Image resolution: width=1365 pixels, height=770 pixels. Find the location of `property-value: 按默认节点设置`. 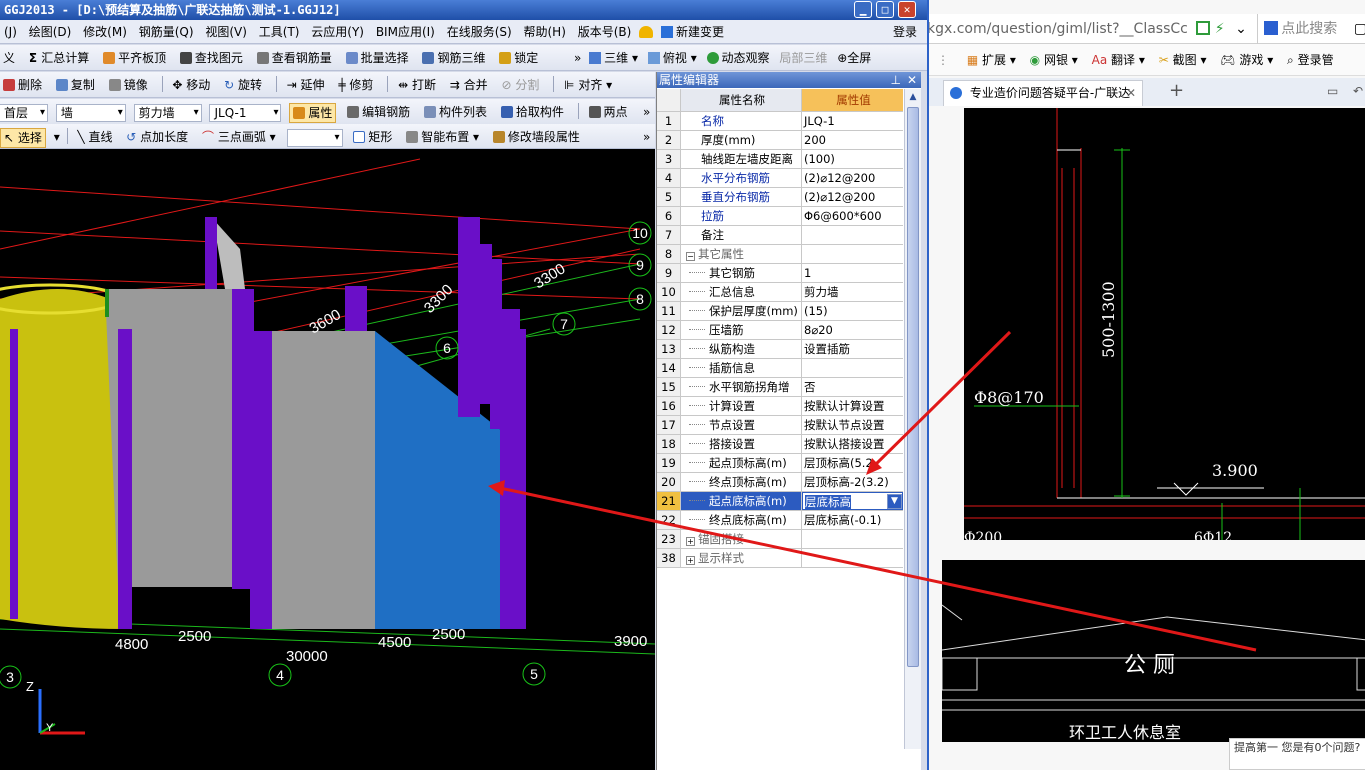

property-value: 按默认节点设置 is located at coordinates (852, 425).